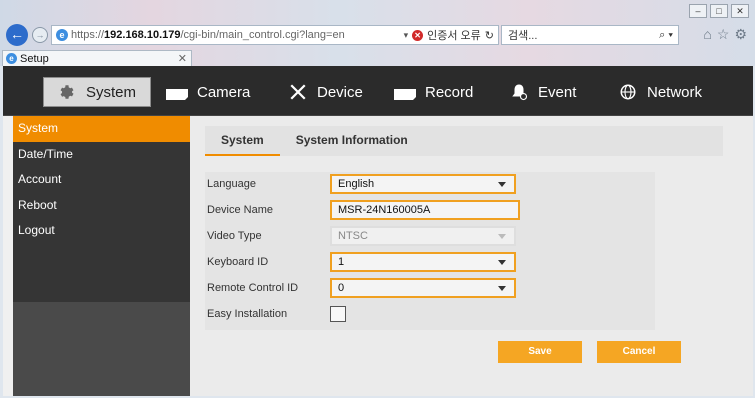 Image resolution: width=755 pixels, height=398 pixels. Describe the element at coordinates (341, 262) in the screenshot. I see `keyboard-id-value: 1` at that location.